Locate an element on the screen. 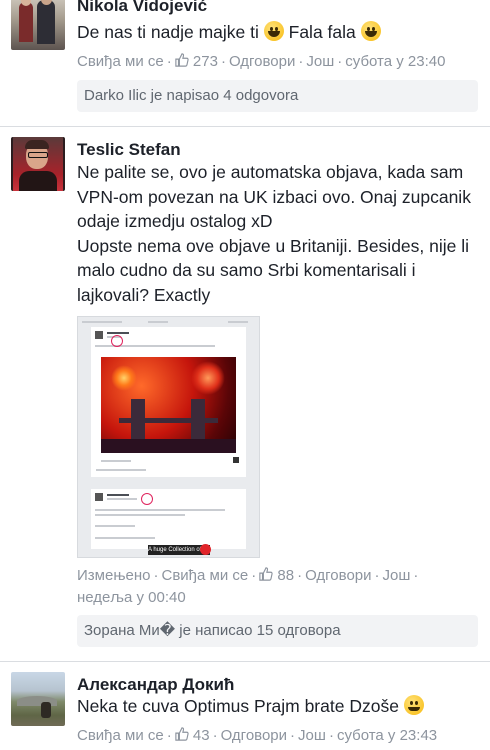  comment-text: De nas ti nadje majke ti Fala fala is located at coordinates (277, 32).